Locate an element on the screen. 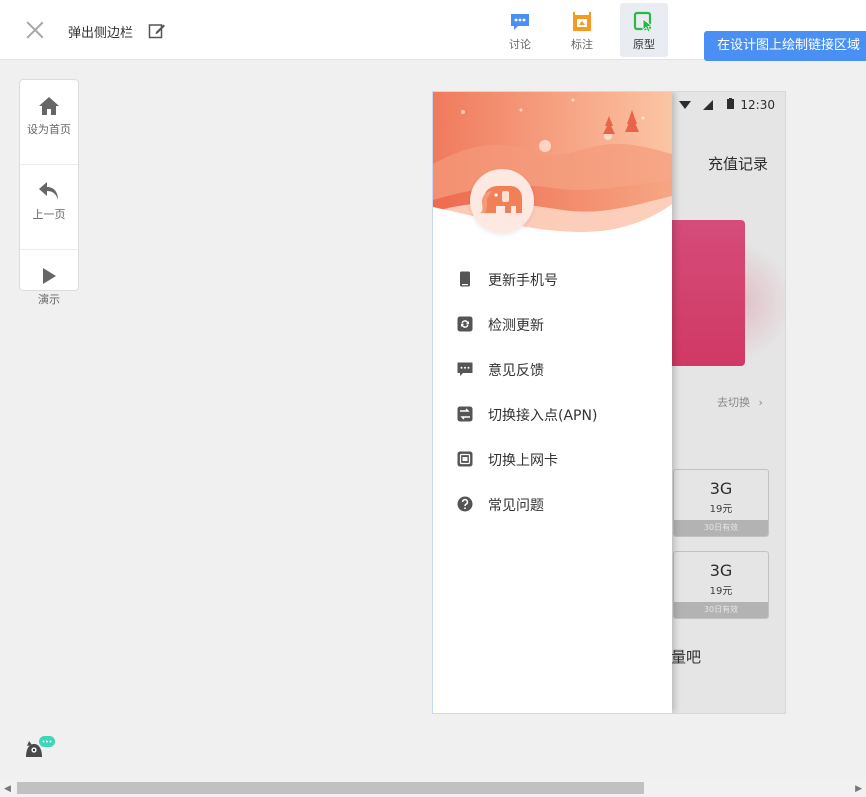 Image resolution: width=866 pixels, height=797 pixels. annotate-icon is located at coordinates (582, 21).